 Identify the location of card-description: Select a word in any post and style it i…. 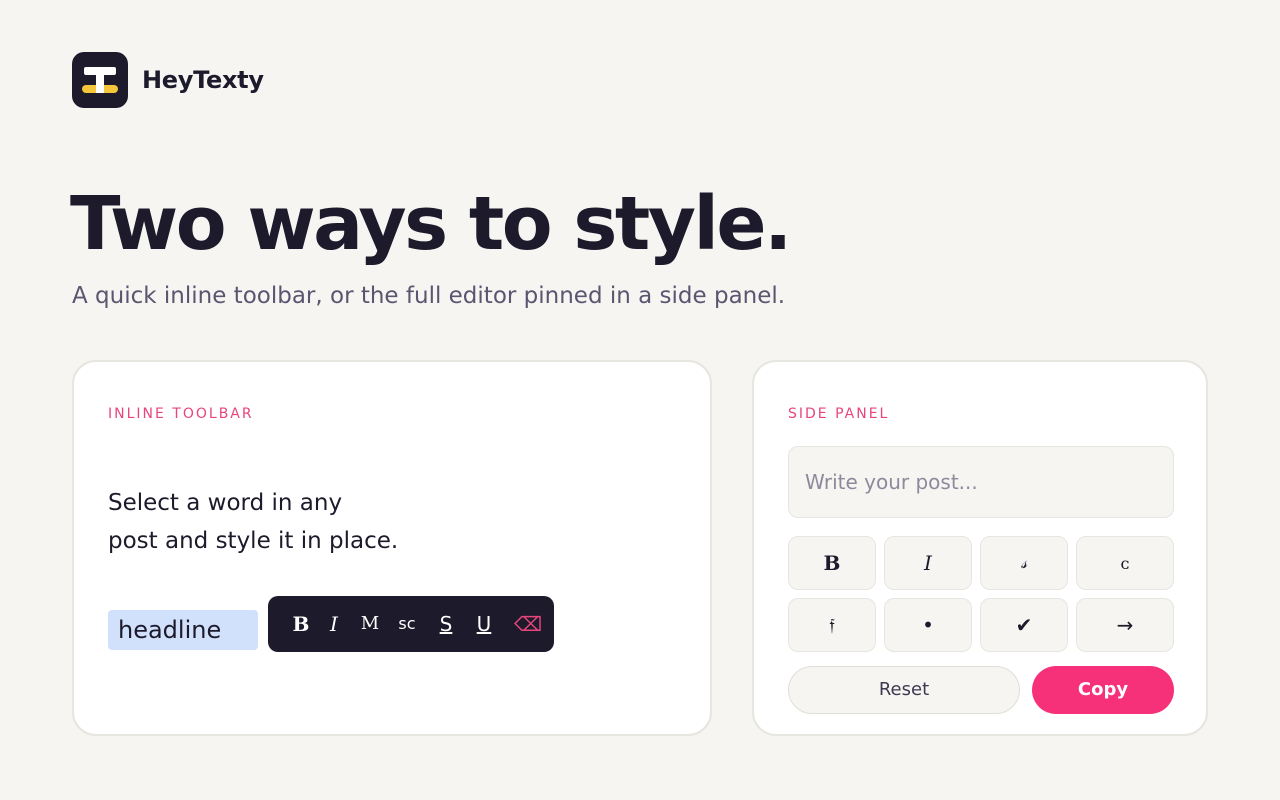
(268, 522).